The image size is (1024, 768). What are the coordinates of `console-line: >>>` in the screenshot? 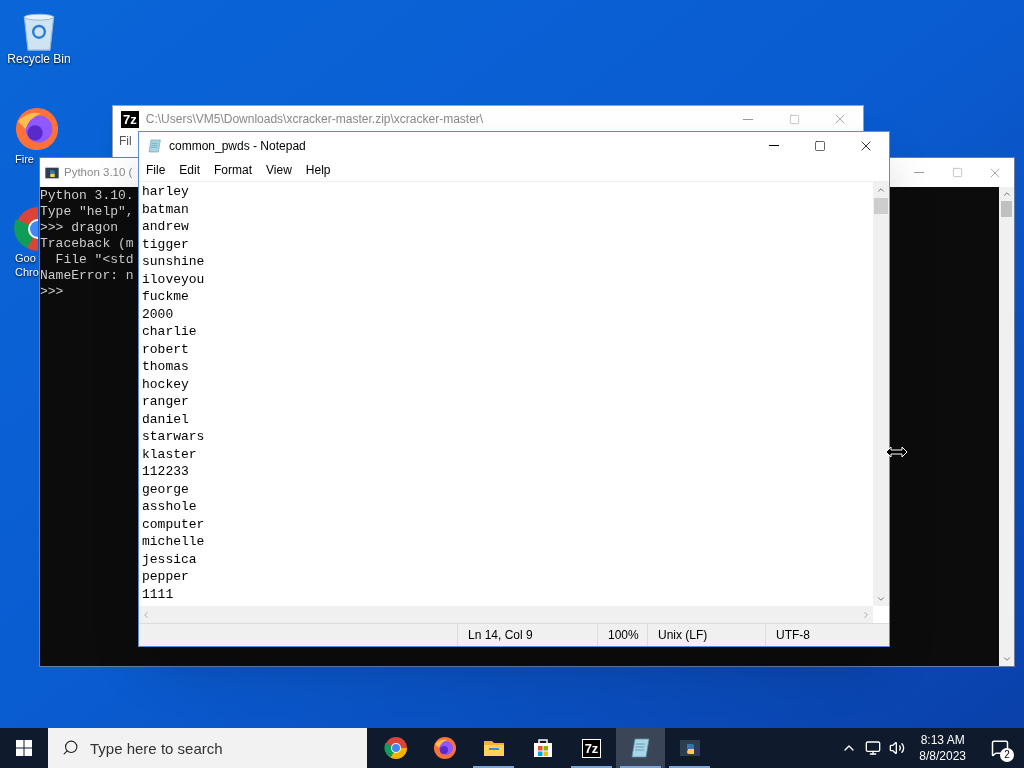 It's located at (52, 292).